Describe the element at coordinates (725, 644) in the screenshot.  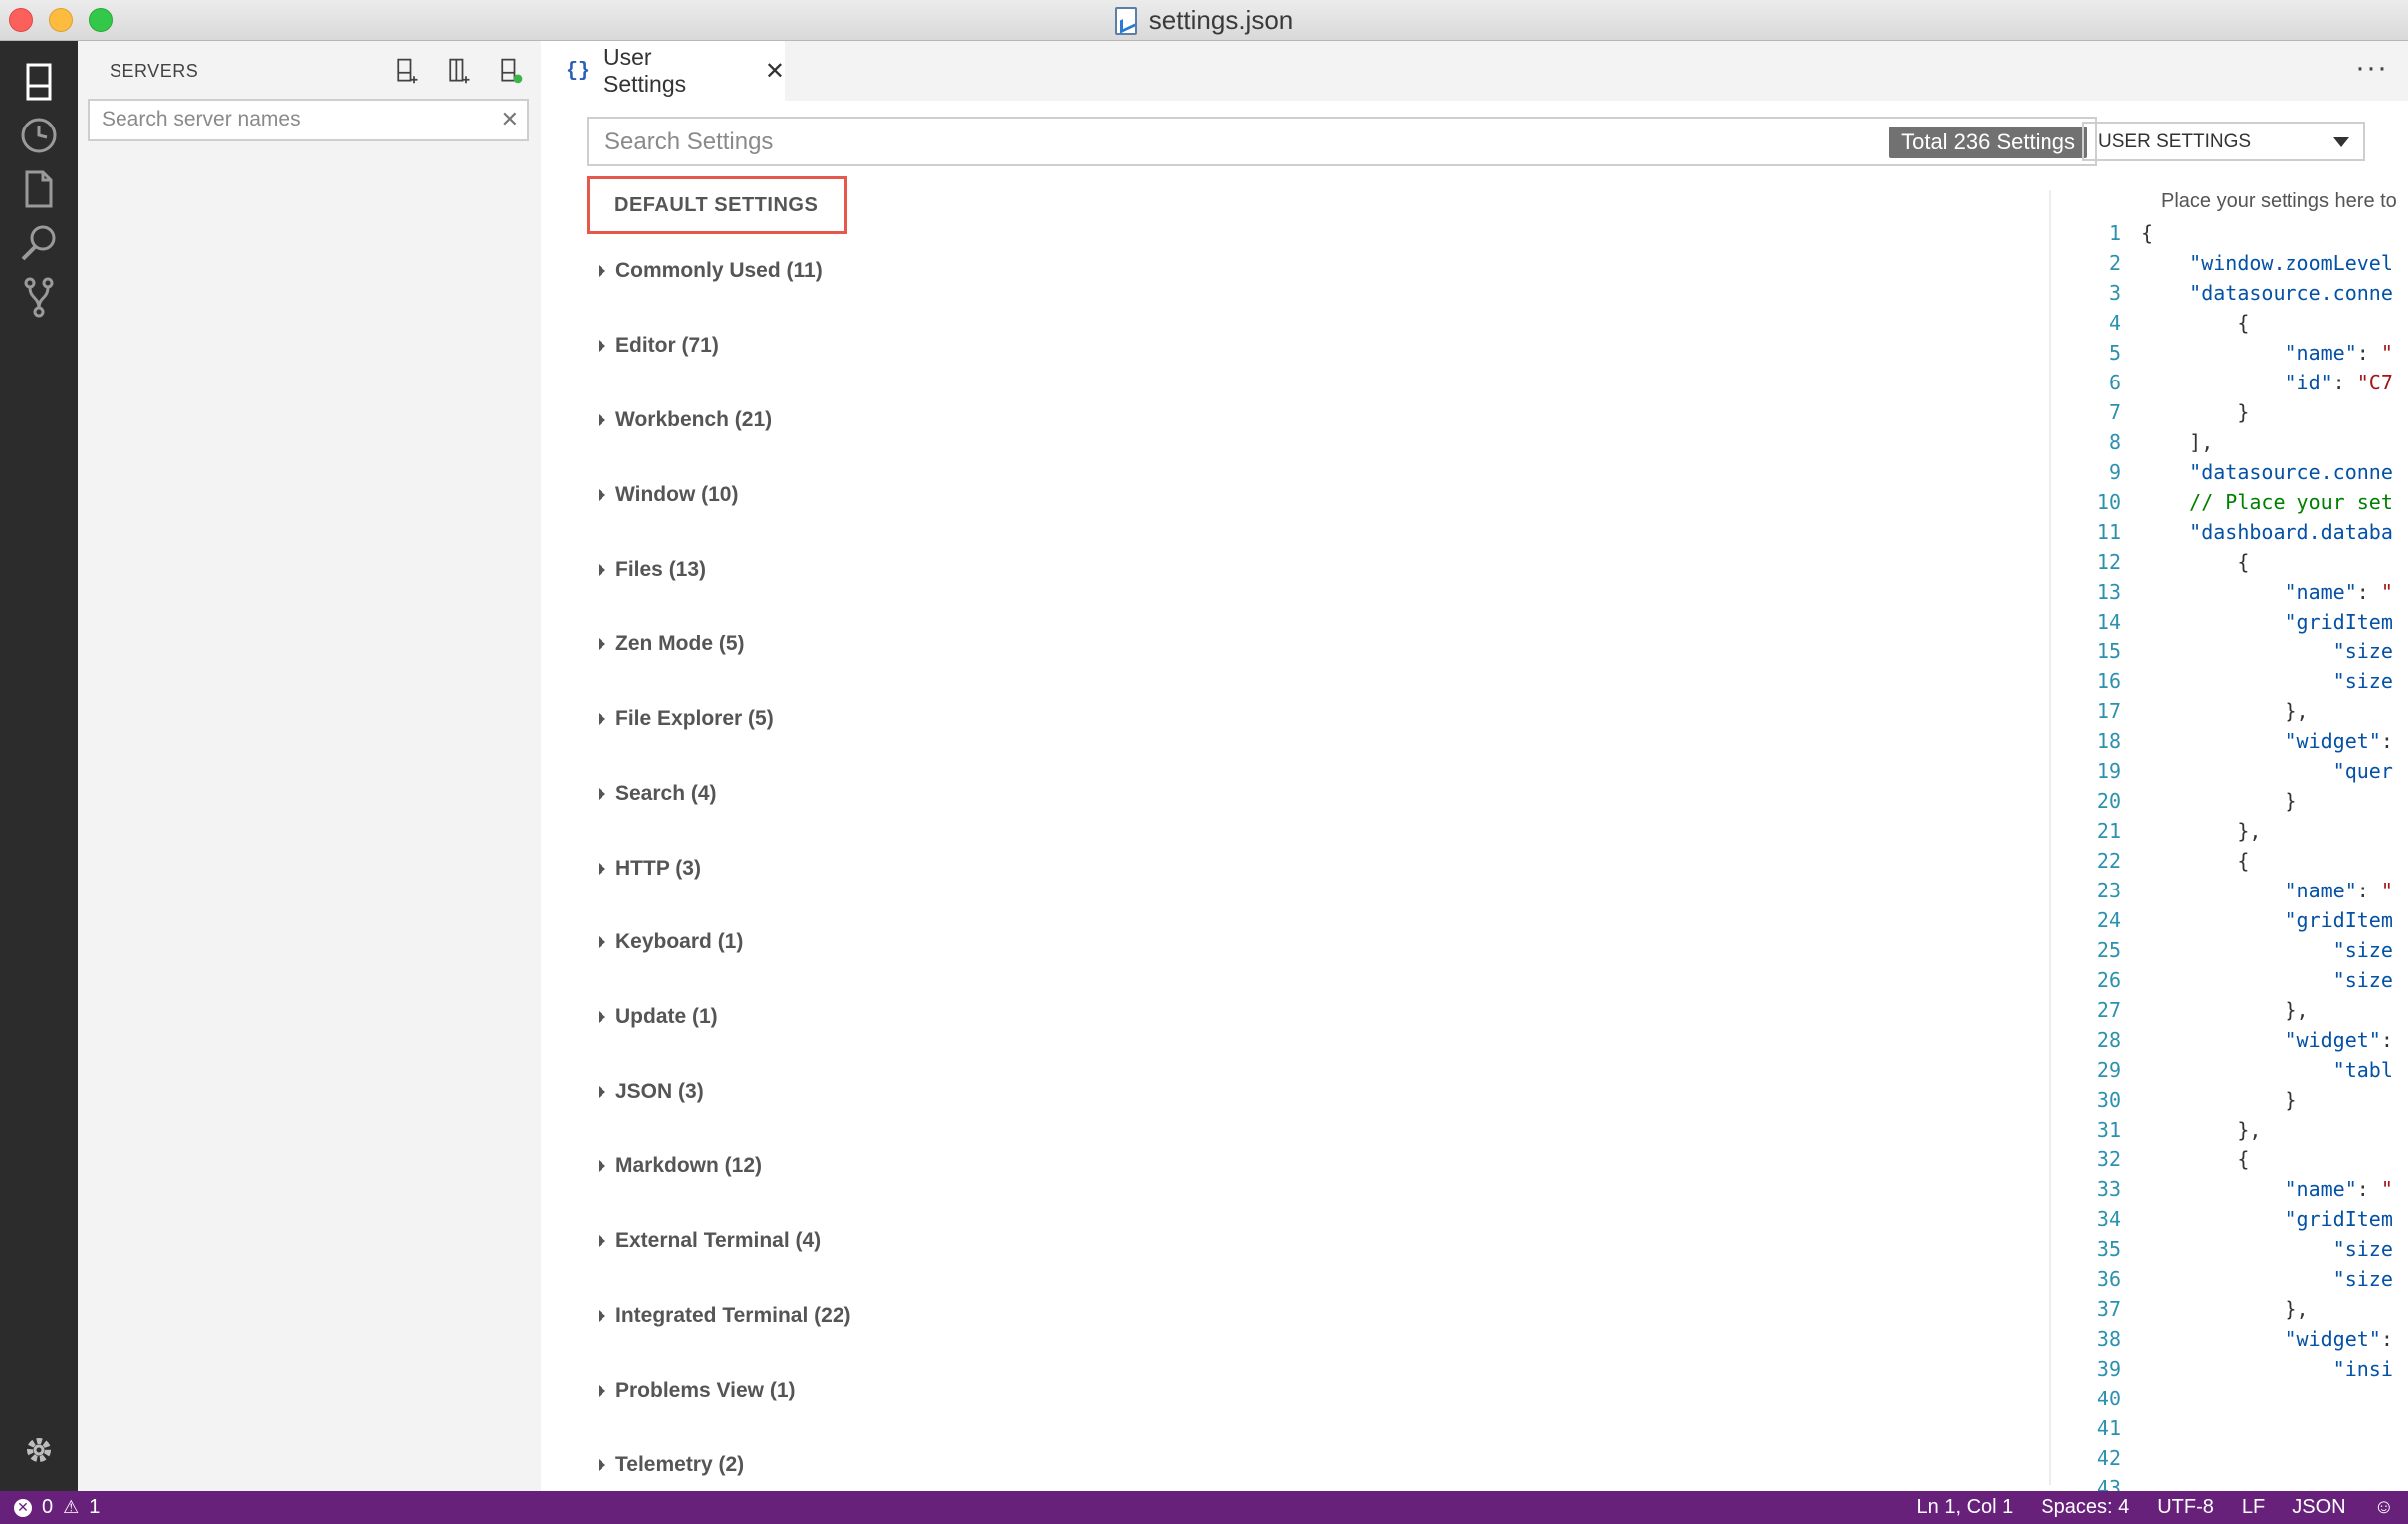
I see `settings-group: Zen Mode (5)` at that location.